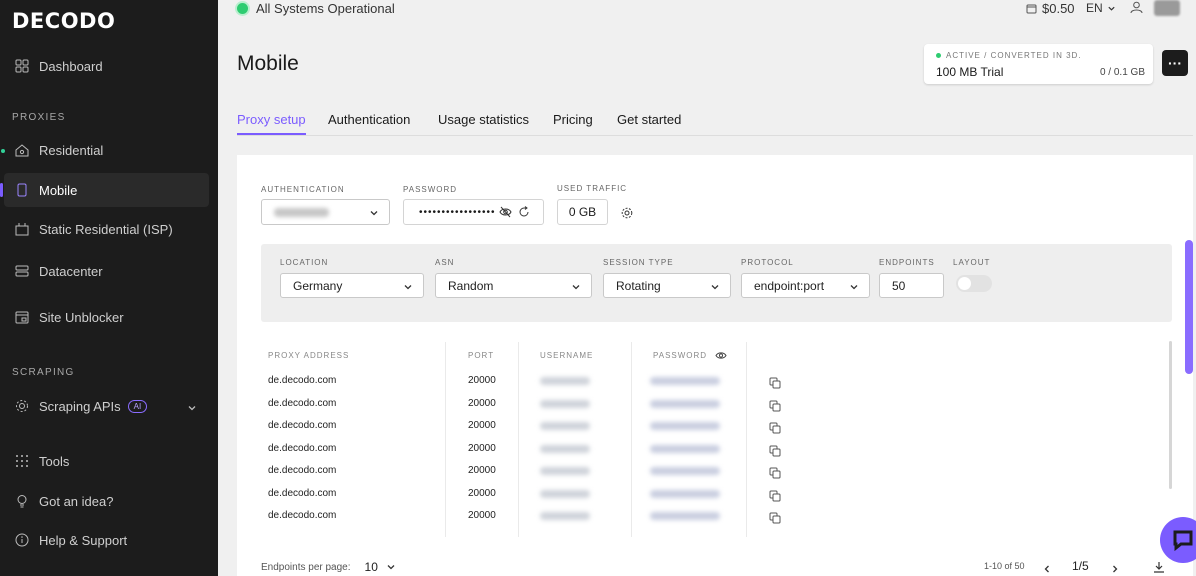  What do you see at coordinates (667, 285) in the screenshot?
I see `session-type-select: Rotating` at bounding box center [667, 285].